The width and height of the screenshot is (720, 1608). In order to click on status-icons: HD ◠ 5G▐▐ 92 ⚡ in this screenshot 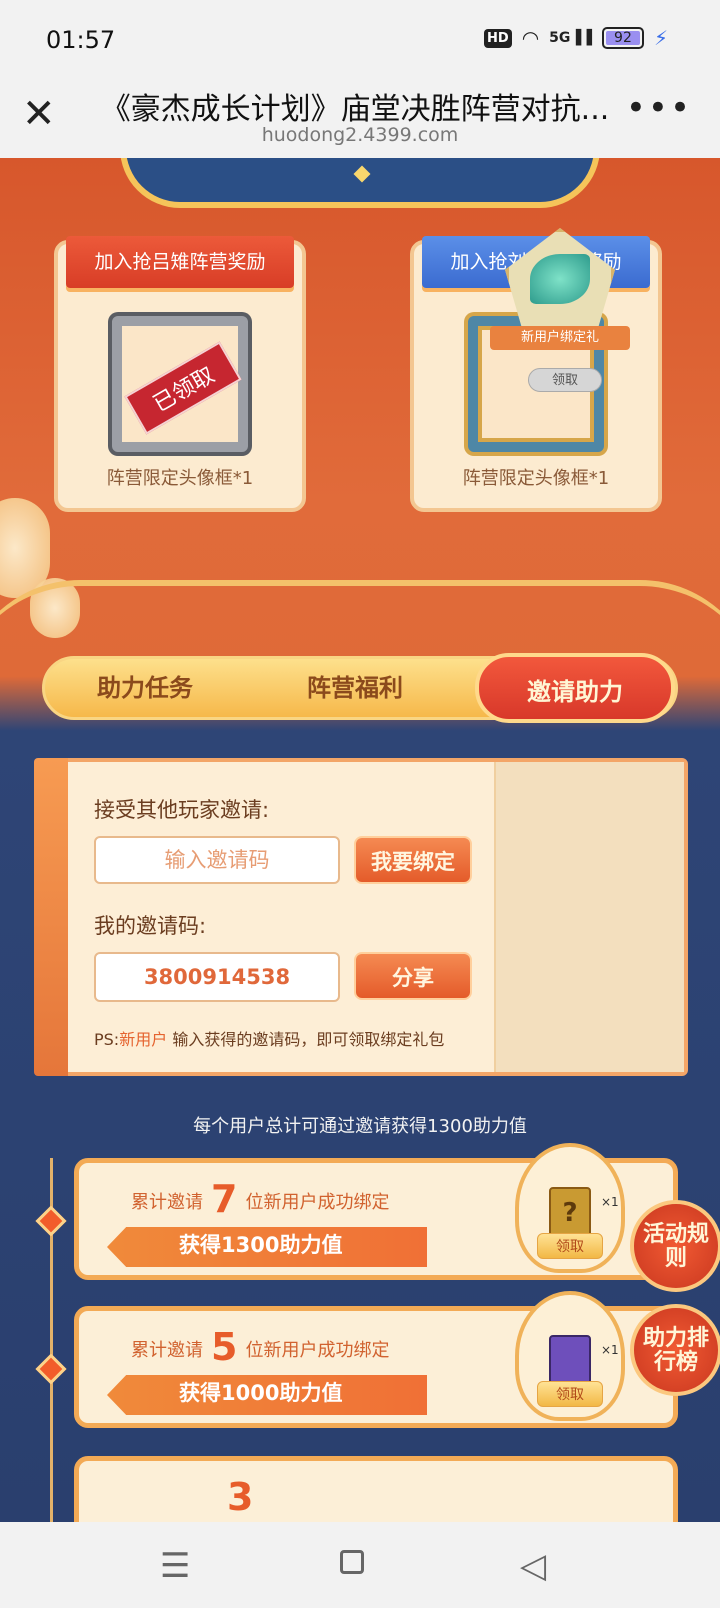, I will do `click(576, 38)`.